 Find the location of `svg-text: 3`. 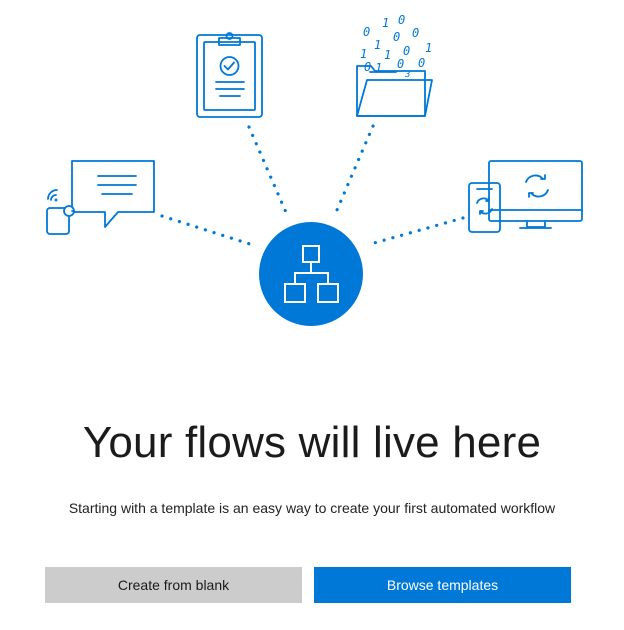

svg-text: 3 is located at coordinates (407, 75).